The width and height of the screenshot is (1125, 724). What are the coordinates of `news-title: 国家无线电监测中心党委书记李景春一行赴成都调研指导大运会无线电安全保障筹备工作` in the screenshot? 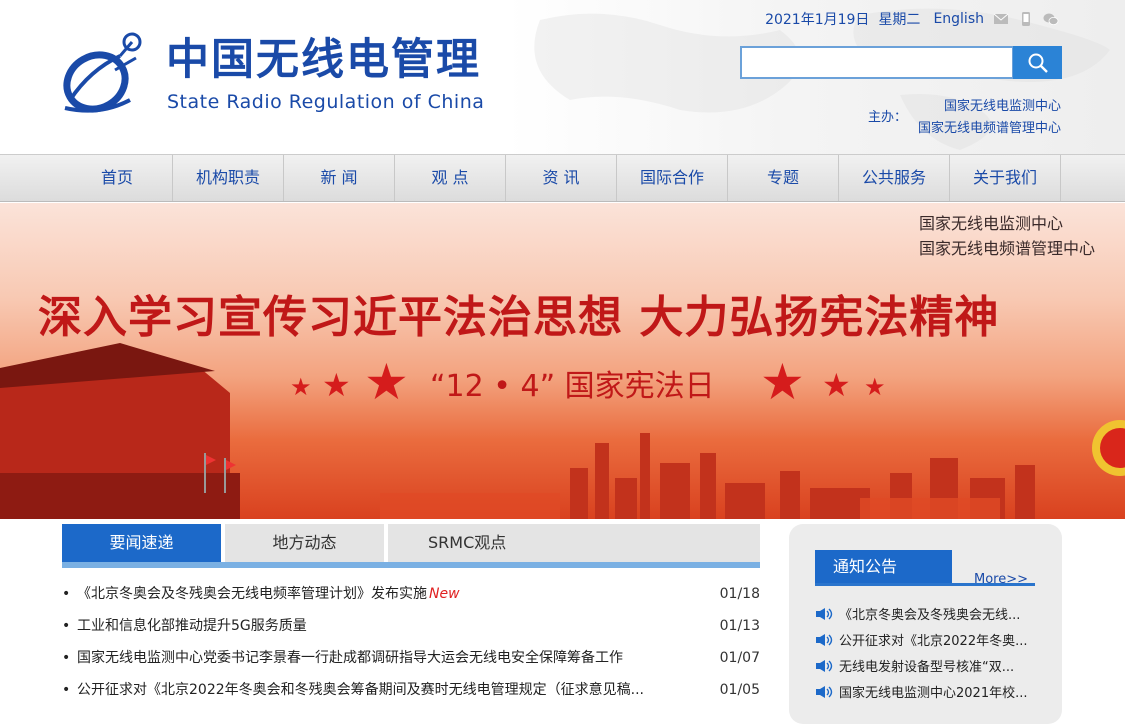 It's located at (350, 658).